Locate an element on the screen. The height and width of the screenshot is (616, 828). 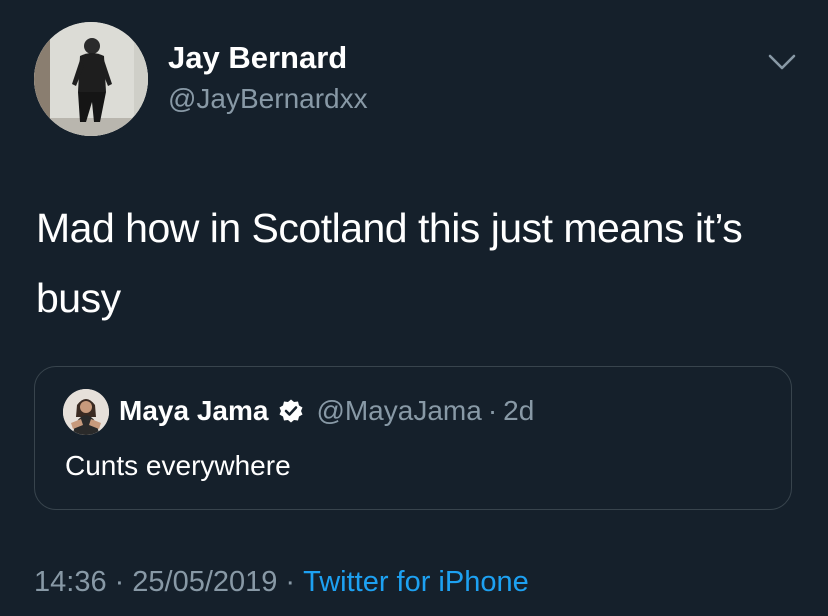
tweet-source-link: Twitter for iPhone is located at coordinates (416, 582).